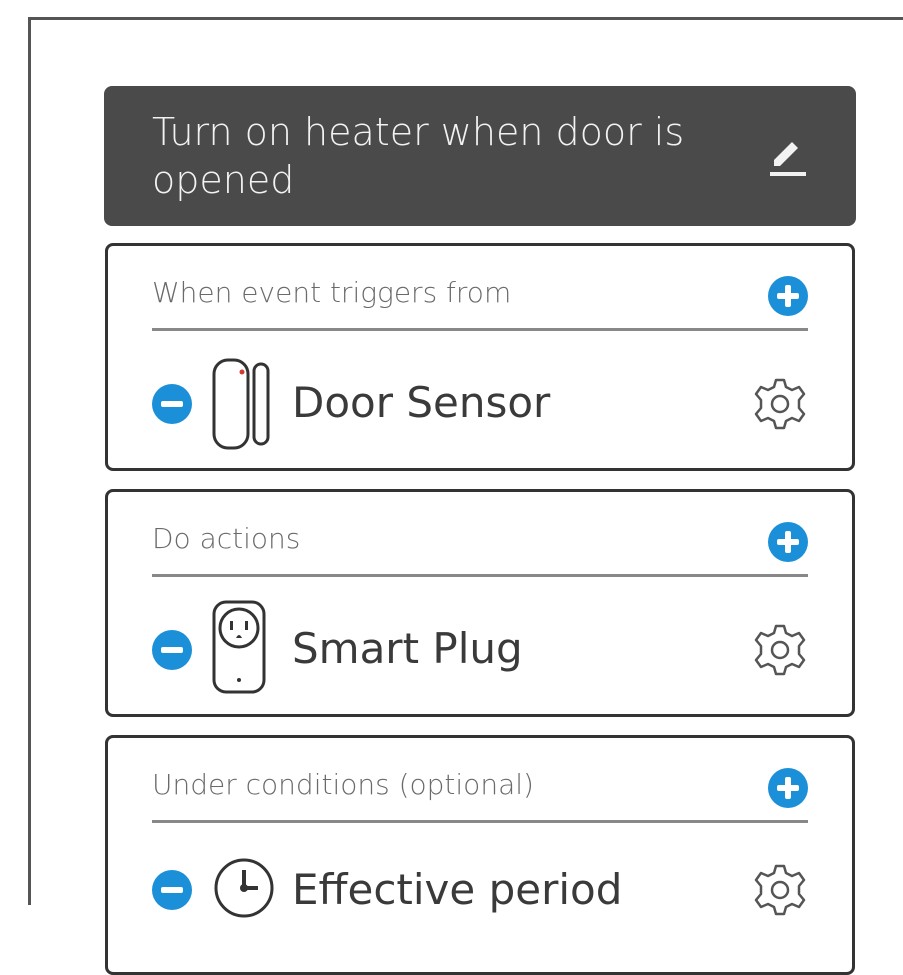 This screenshot has height=975, width=903. What do you see at coordinates (788, 296) in the screenshot?
I see `add-trigger-plus-icon` at bounding box center [788, 296].